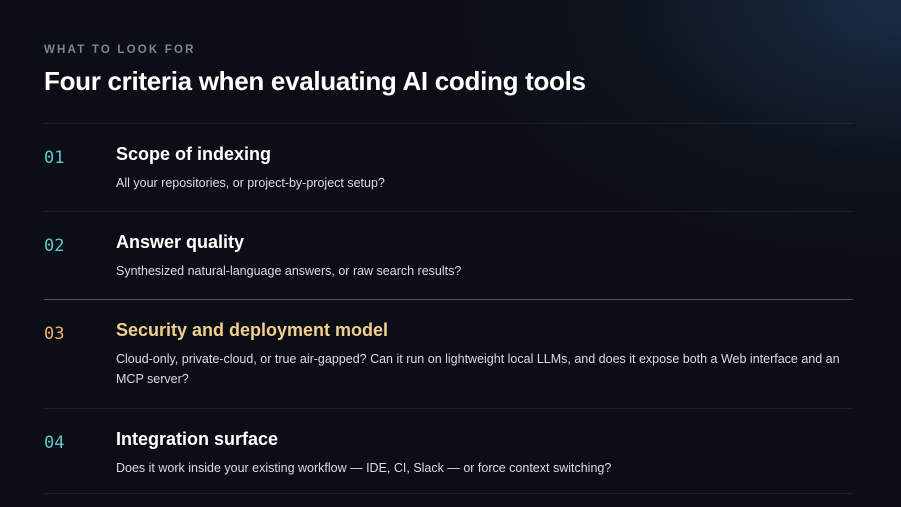 This screenshot has height=507, width=901. I want to click on criterion-title: Security and deployment model, so click(252, 330).